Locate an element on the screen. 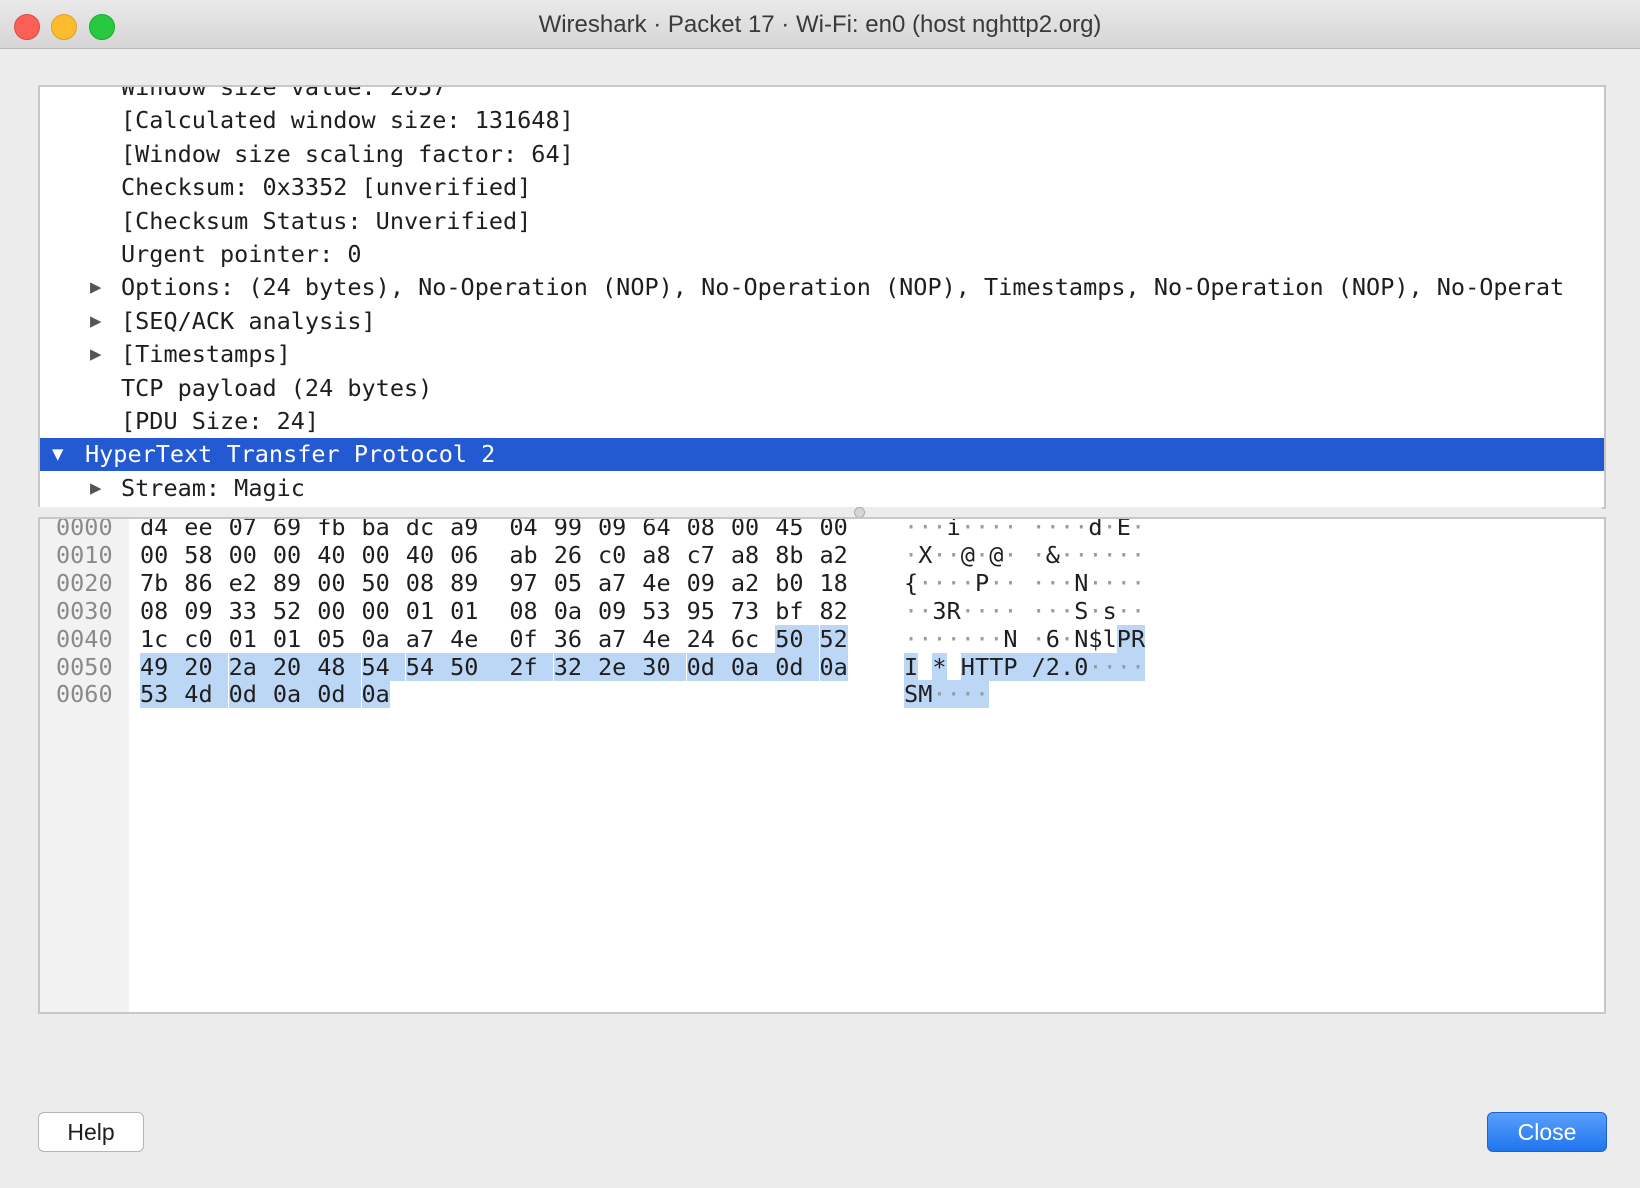 Image resolution: width=1640 pixels, height=1188 pixels. ascii-char: S is located at coordinates (1081, 611).